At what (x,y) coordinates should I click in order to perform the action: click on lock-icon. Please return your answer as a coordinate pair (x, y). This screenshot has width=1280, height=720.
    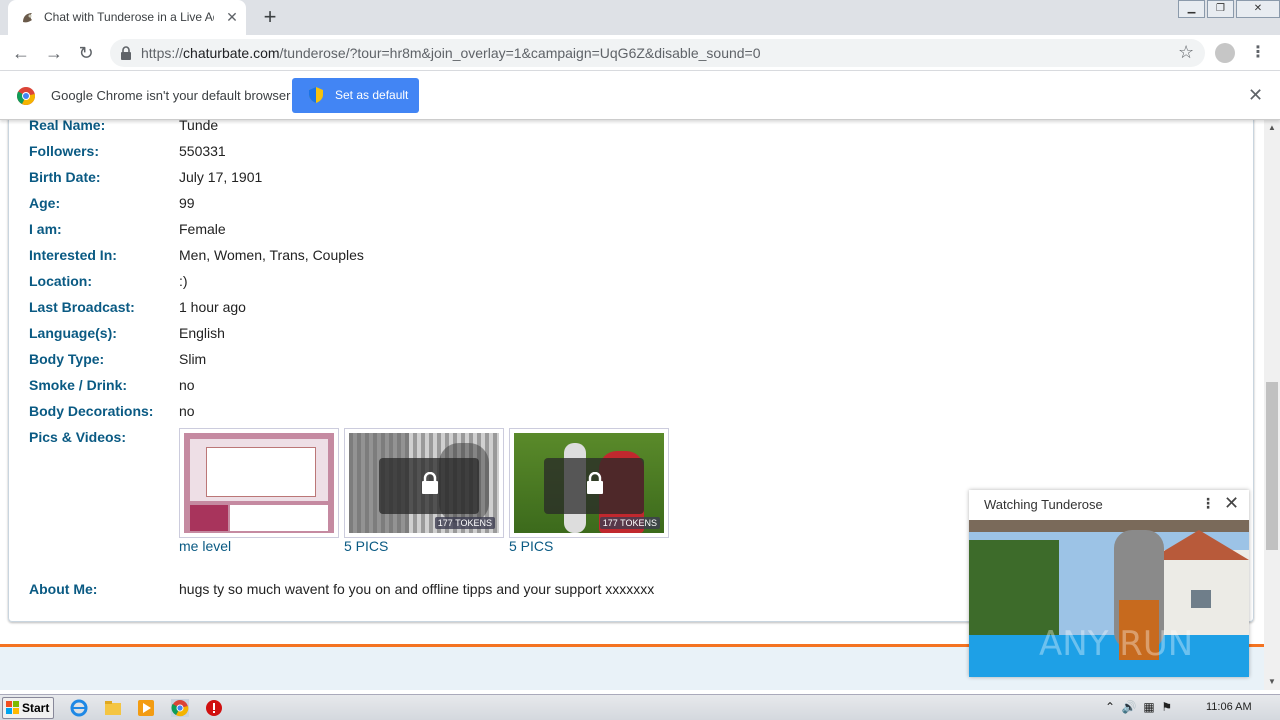
    Looking at the image, I should click on (126, 53).